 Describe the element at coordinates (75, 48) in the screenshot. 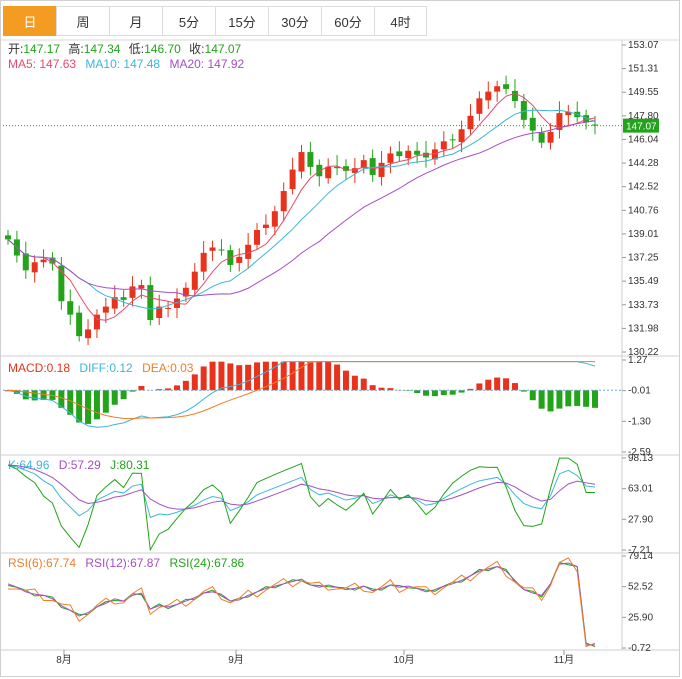

I see `high-label: 高:` at that location.